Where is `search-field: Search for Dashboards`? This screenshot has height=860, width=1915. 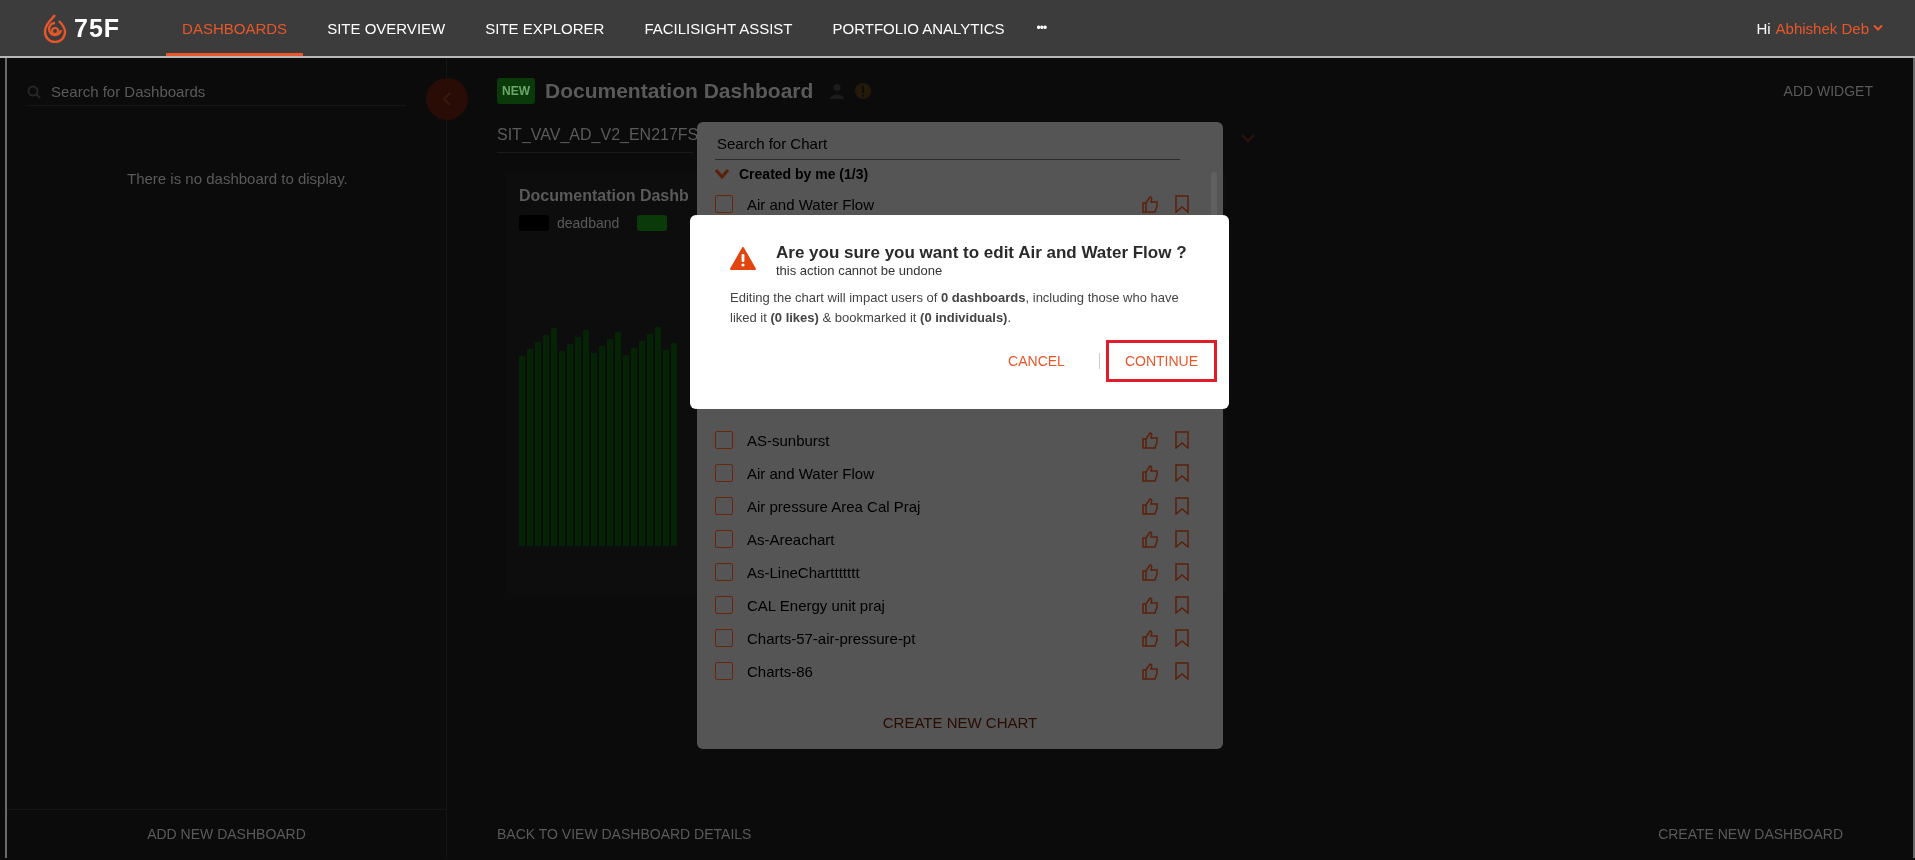
search-field: Search for Dashboards is located at coordinates (227, 91).